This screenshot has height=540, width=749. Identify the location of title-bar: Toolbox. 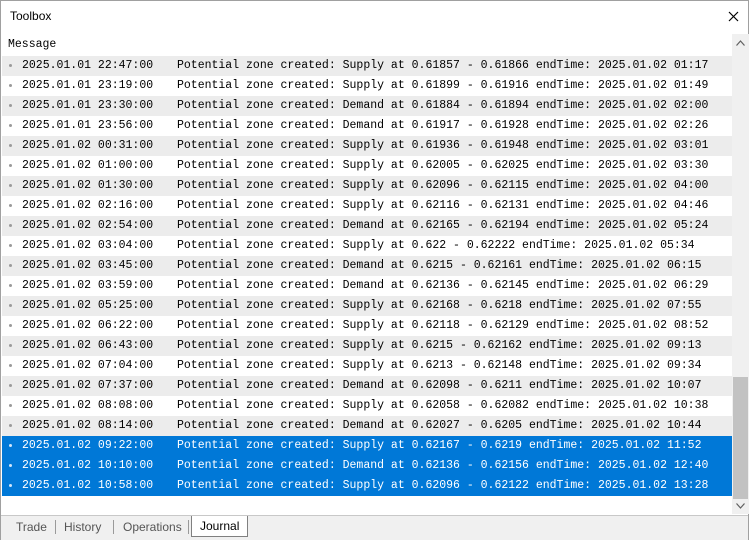
(374, 16).